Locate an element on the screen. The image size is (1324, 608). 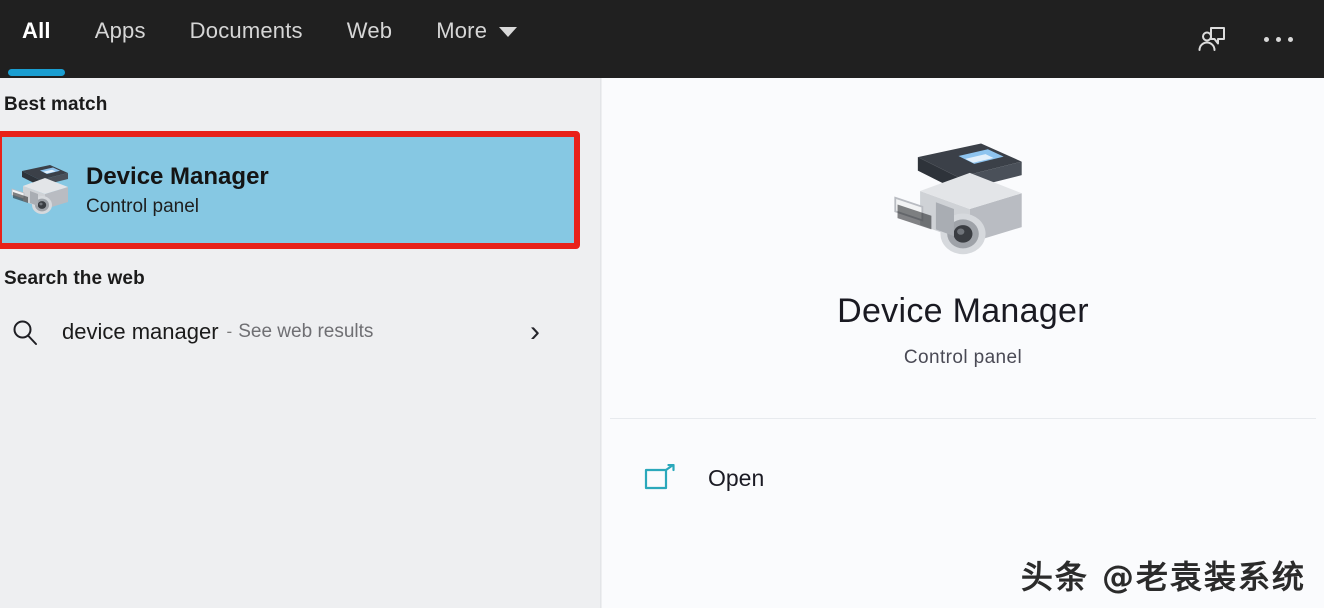
result-item-device-manager: Device Manager Control panel is located at coordinates (288, 190).